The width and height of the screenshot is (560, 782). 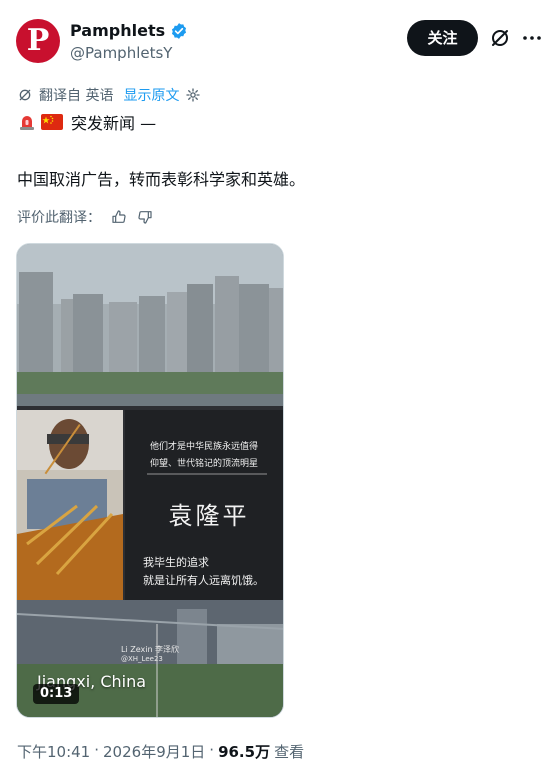 I want to click on video-duration-badge: 0:13, so click(x=56, y=694).